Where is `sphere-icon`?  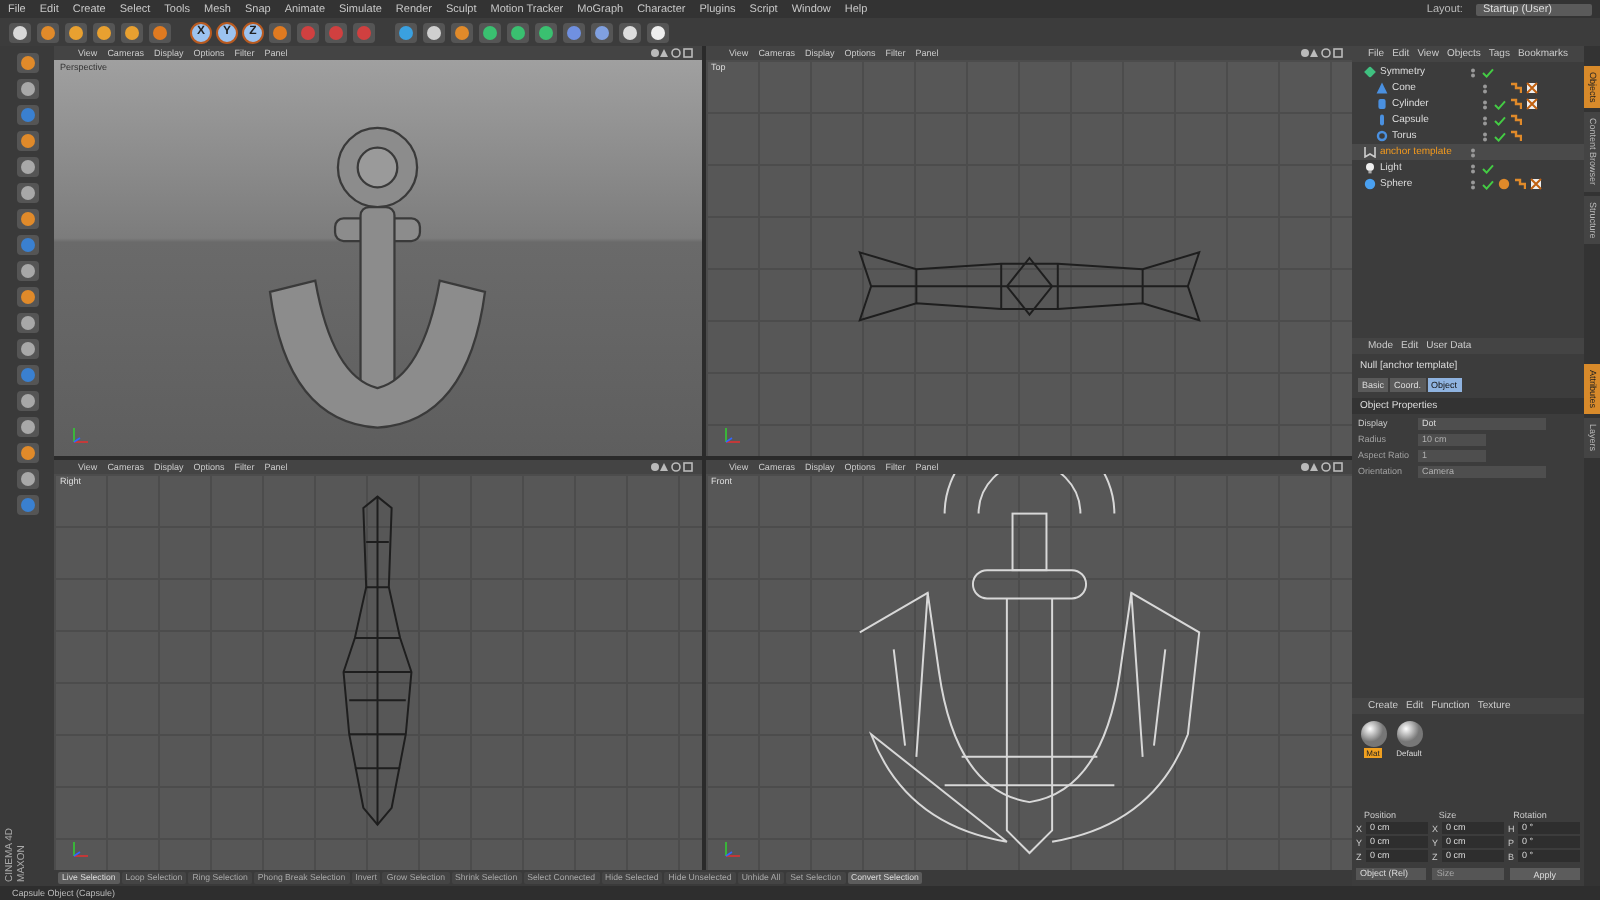
sphere-icon is located at coordinates (1370, 184).